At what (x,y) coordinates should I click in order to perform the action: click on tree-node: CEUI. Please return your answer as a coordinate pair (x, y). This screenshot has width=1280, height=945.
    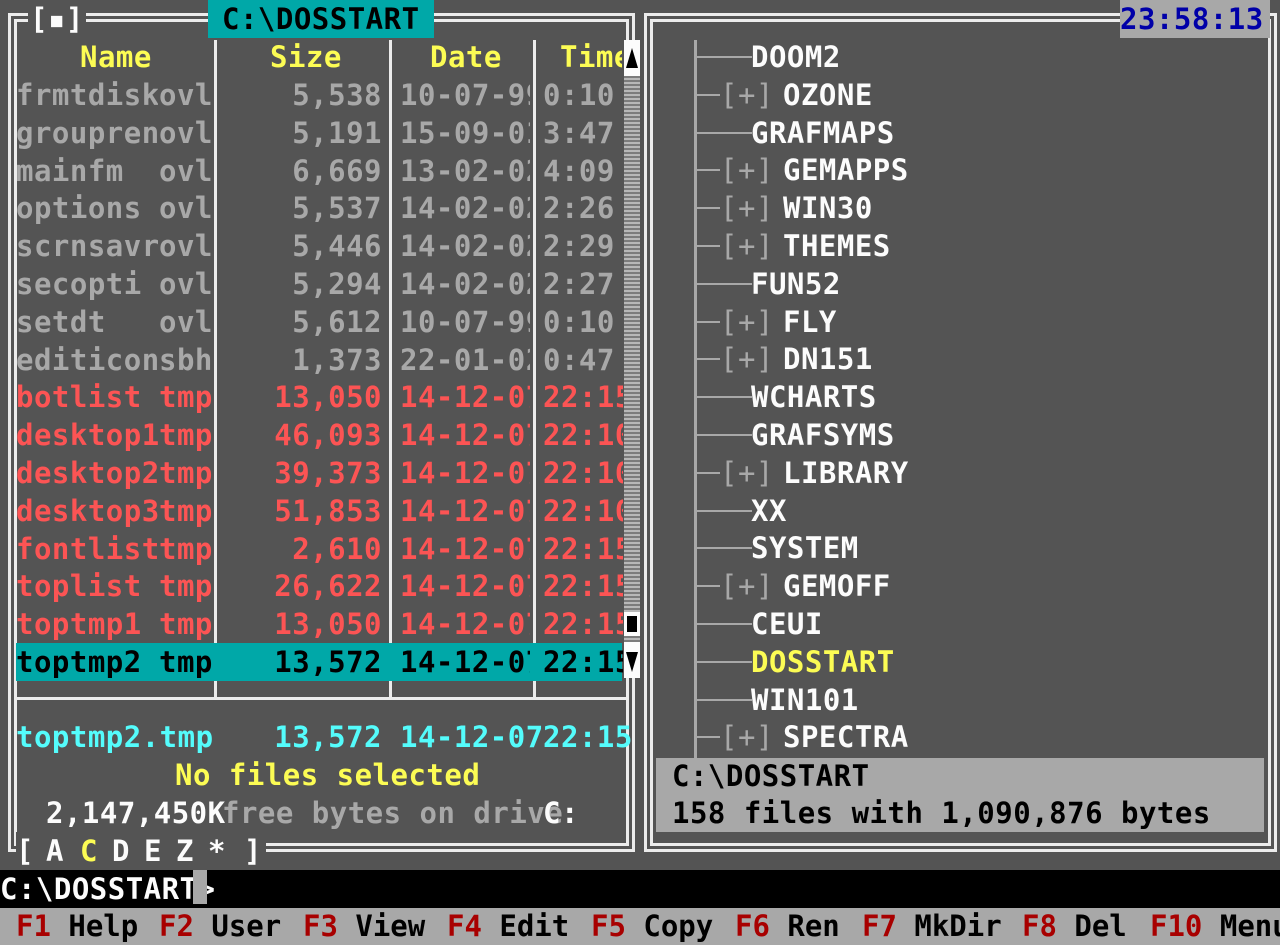
    Looking at the image, I should click on (976, 624).